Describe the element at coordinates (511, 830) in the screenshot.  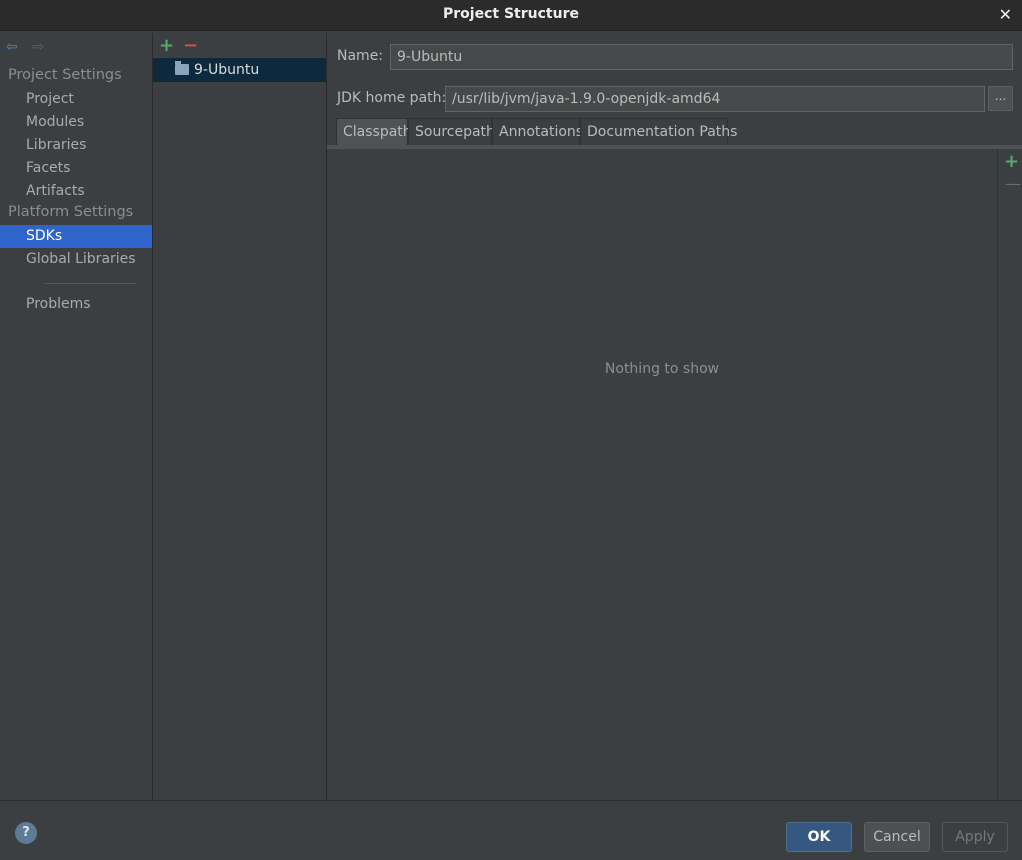
I see `dialog-footer: ? OK Cancel Apply` at that location.